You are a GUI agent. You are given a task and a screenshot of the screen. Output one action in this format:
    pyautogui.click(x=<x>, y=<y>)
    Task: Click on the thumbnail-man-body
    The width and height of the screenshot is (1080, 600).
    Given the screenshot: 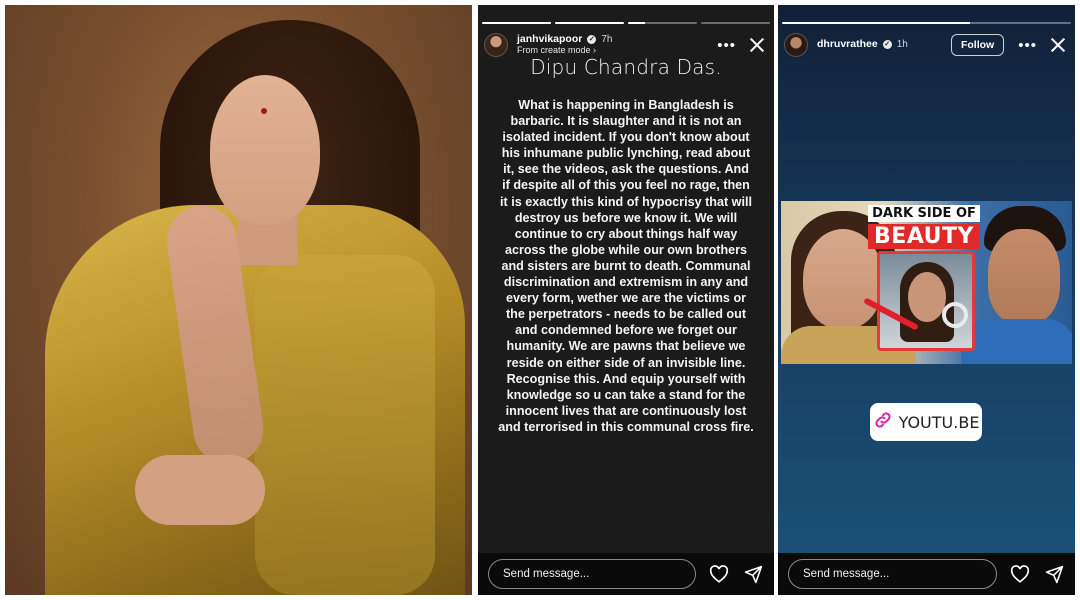 What is the action you would take?
    pyautogui.click(x=1016, y=341)
    